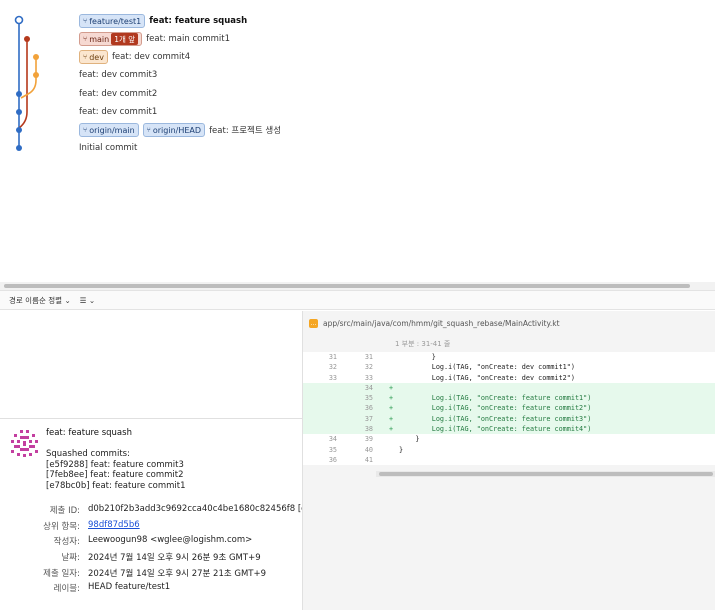  What do you see at coordinates (125, 39) in the screenshot?
I see `ahead-badge: 1개 앞` at bounding box center [125, 39].